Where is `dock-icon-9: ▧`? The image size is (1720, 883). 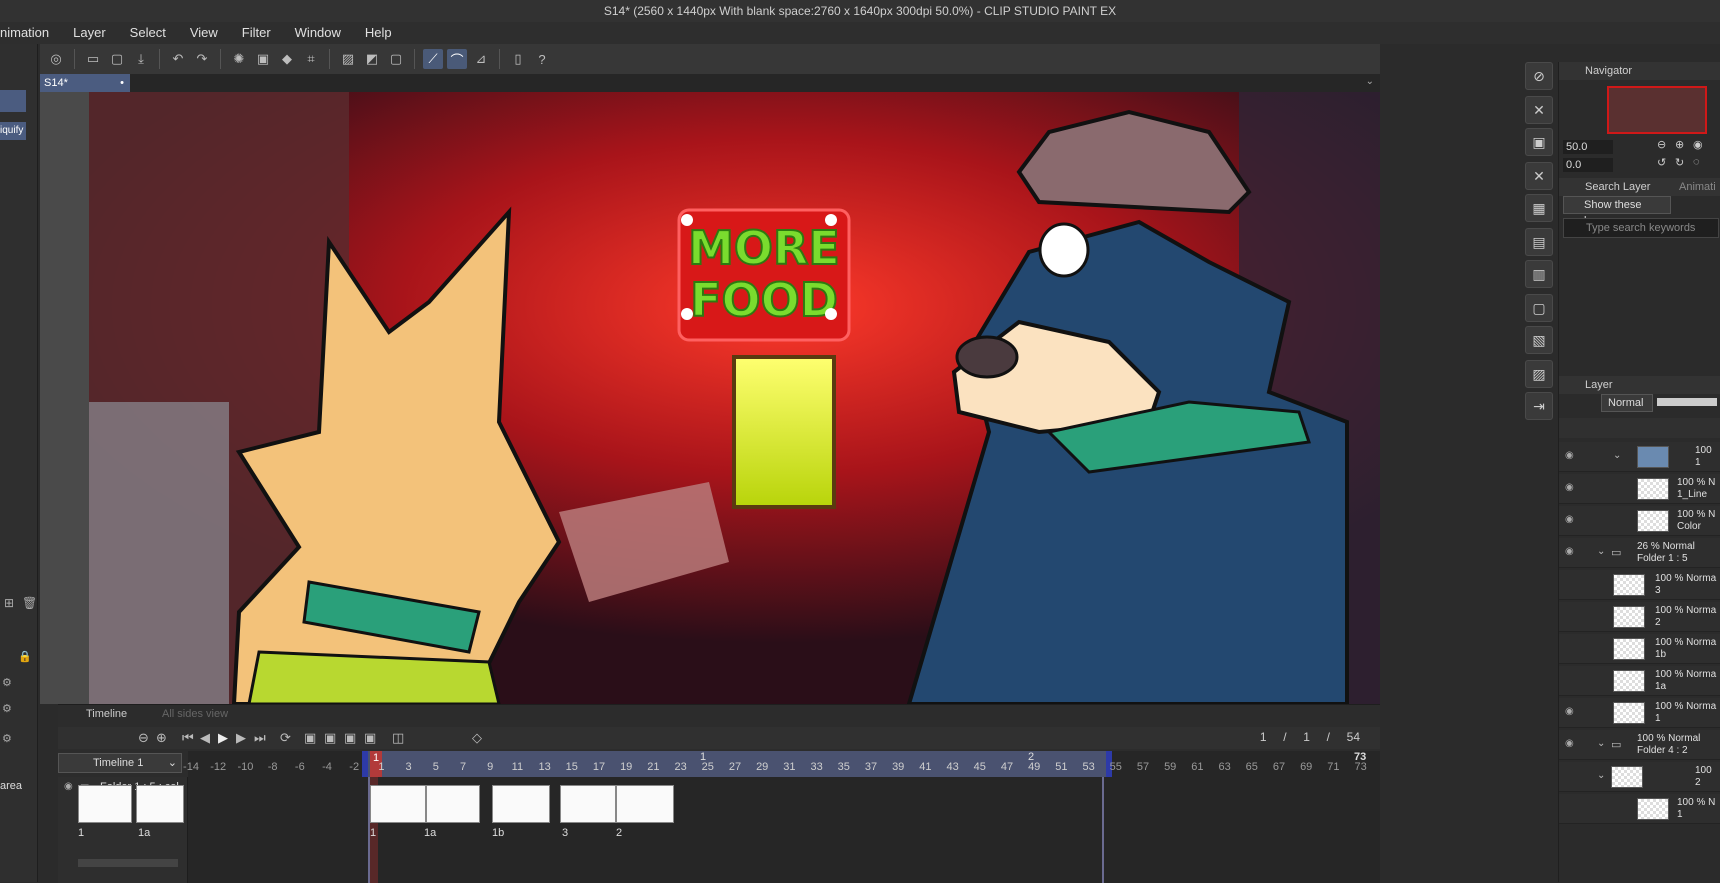
dock-icon-9: ▧ is located at coordinates (1539, 340).